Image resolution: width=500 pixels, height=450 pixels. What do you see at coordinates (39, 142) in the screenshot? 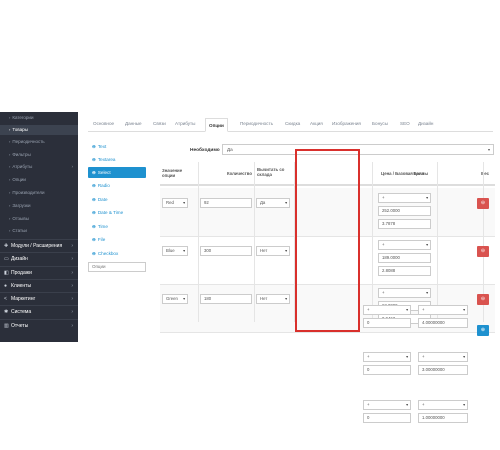
I see `sidebar-item-recurring: › Периодичность` at bounding box center [39, 142].